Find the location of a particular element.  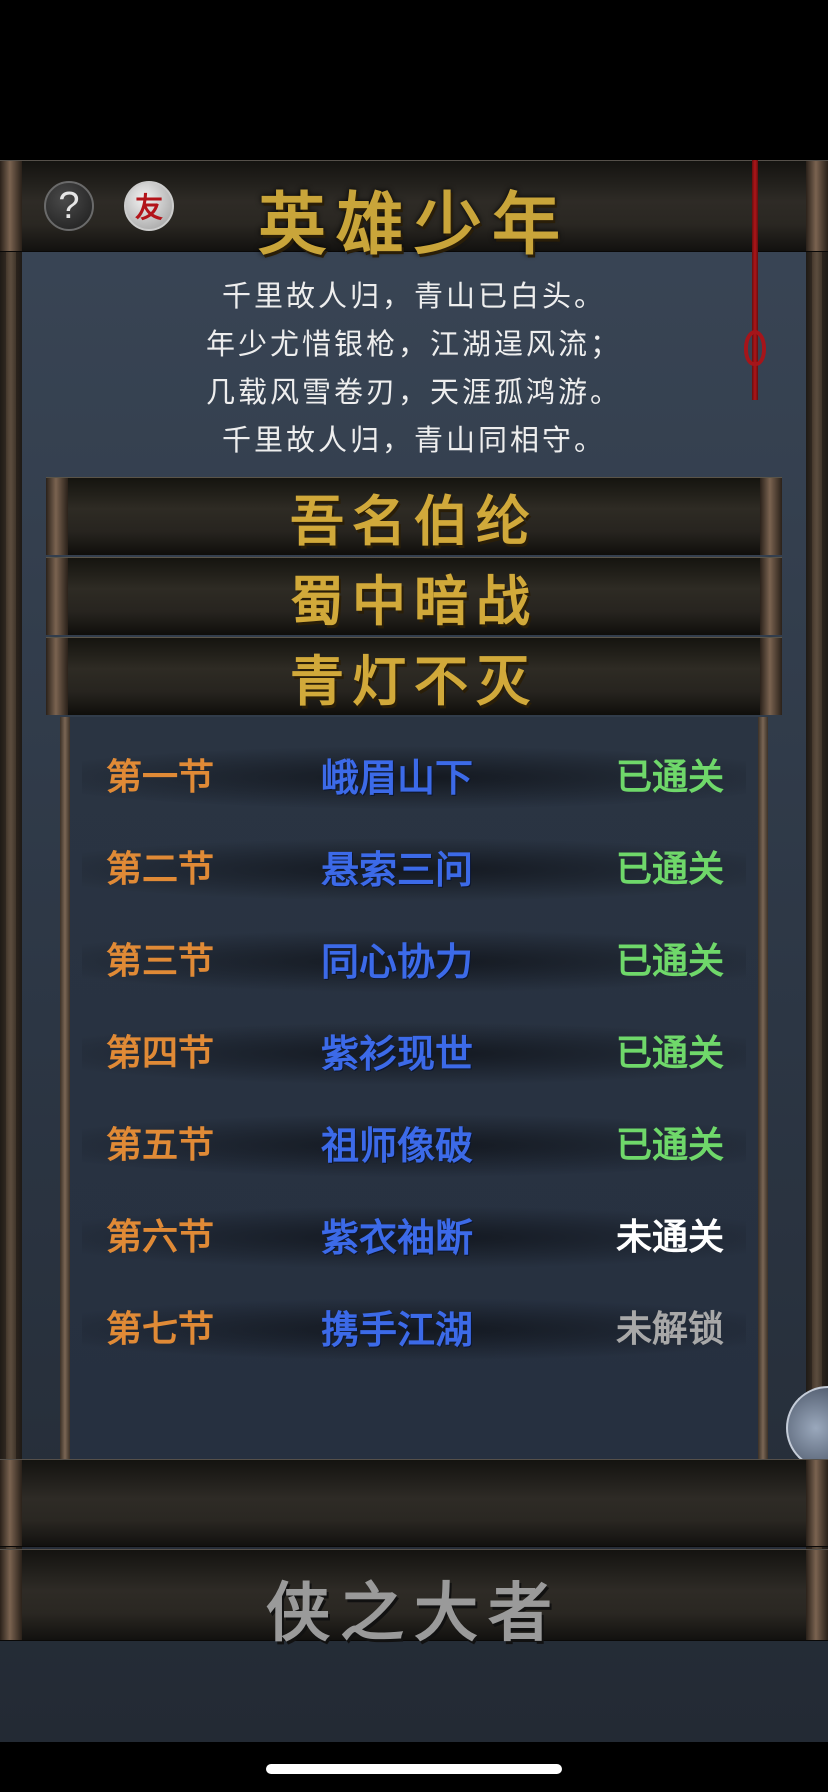

poem-line: 年少尤惜银枪，江湖逞风流； is located at coordinates (413, 344).